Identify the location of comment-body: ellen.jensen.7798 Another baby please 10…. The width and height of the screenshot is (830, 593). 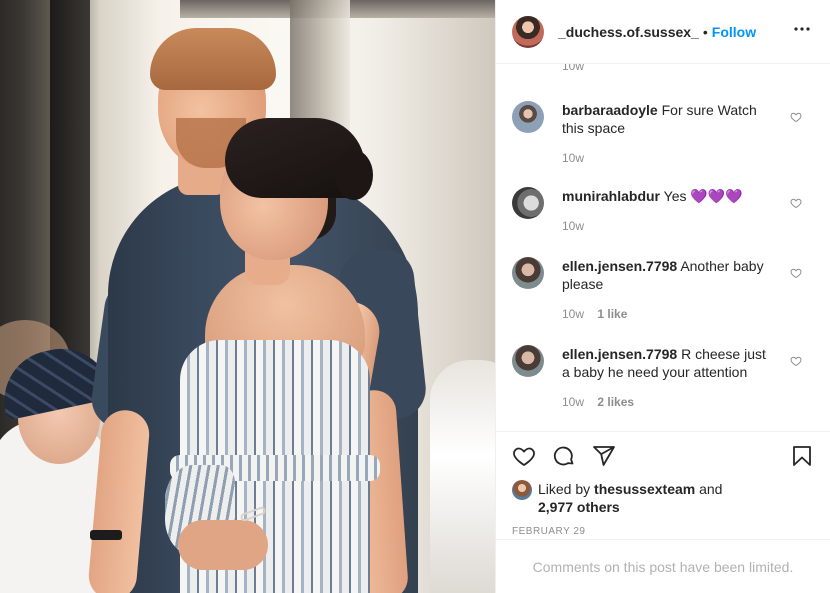
(668, 289).